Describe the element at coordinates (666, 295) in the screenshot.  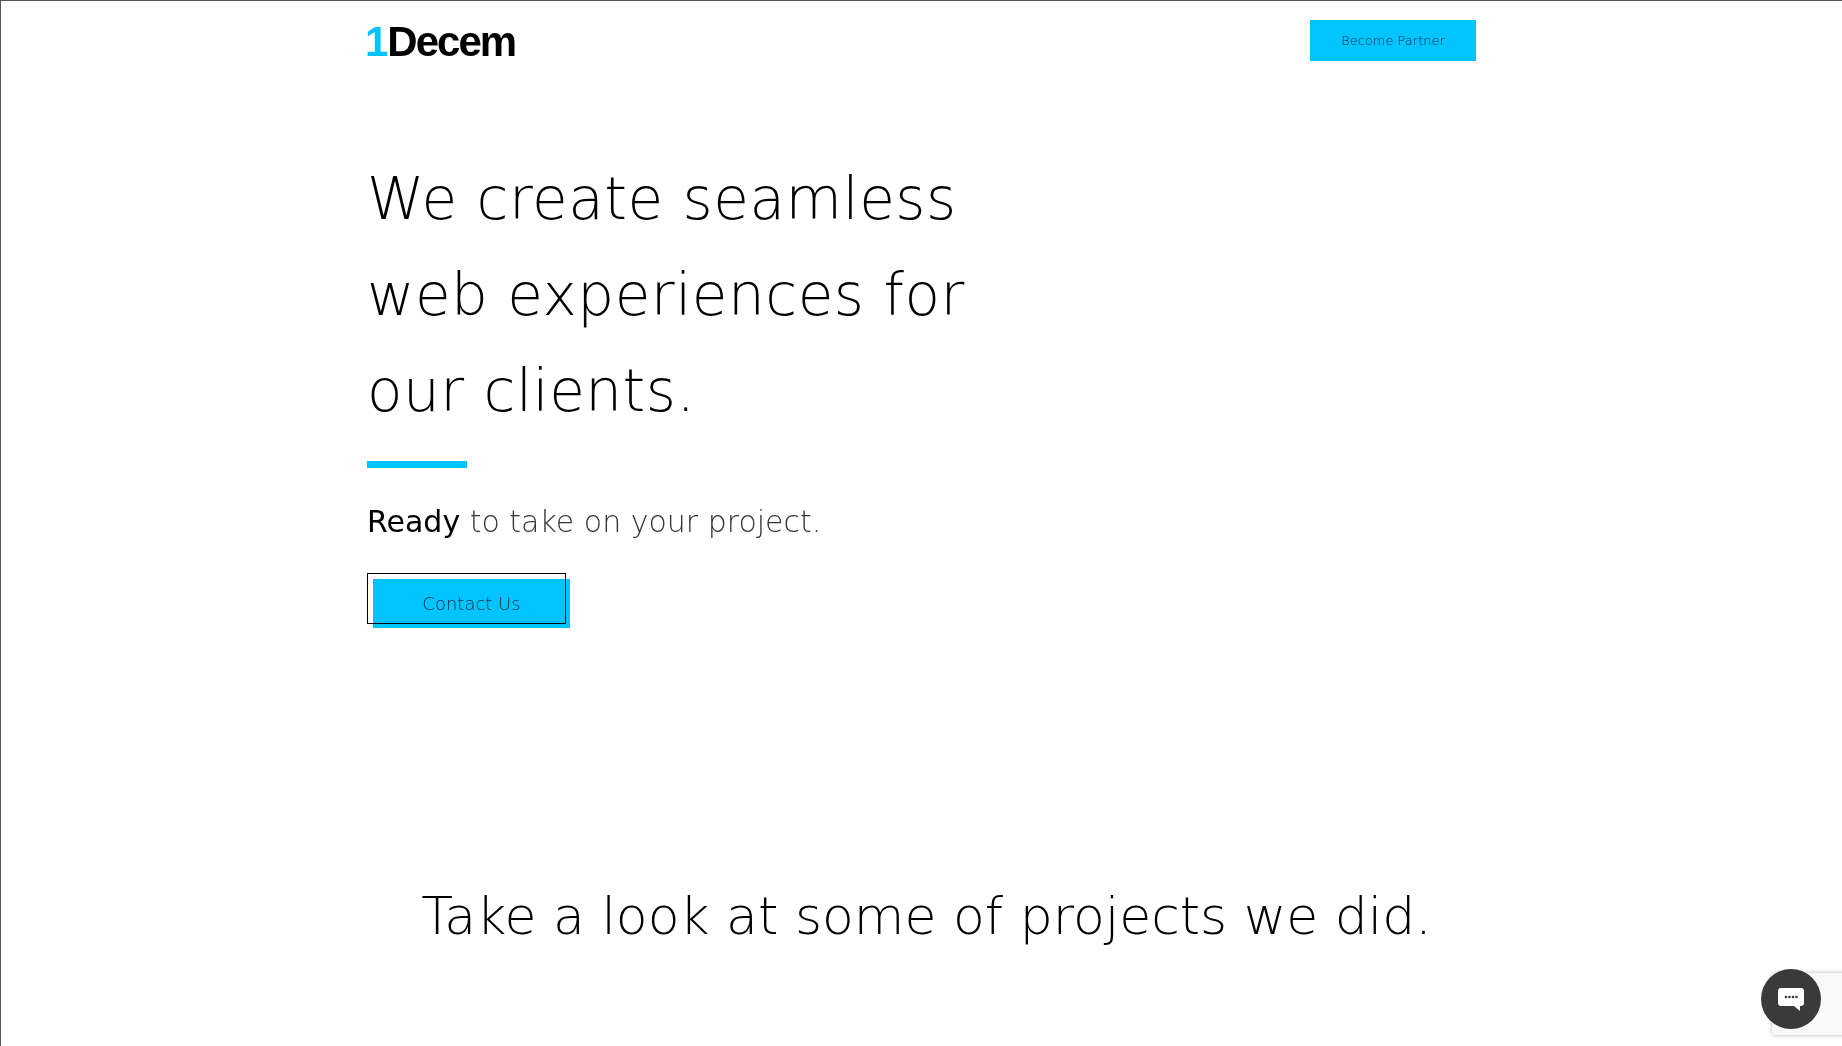
I see `hero-headline: web experiences for` at that location.